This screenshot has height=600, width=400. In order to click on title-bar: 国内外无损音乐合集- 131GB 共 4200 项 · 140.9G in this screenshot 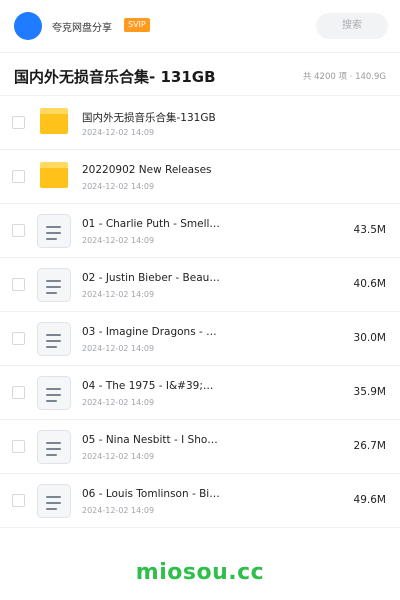, I will do `click(200, 74)`.